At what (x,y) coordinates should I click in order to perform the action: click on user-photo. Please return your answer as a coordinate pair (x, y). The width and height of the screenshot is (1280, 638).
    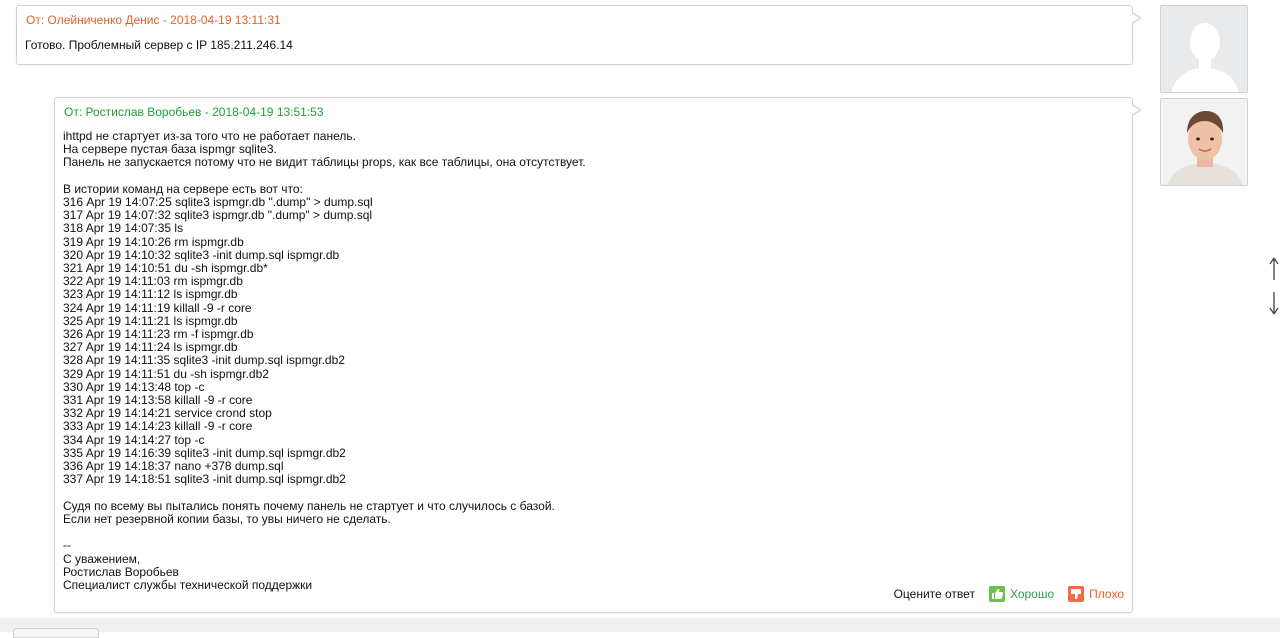
    Looking at the image, I should click on (1204, 142).